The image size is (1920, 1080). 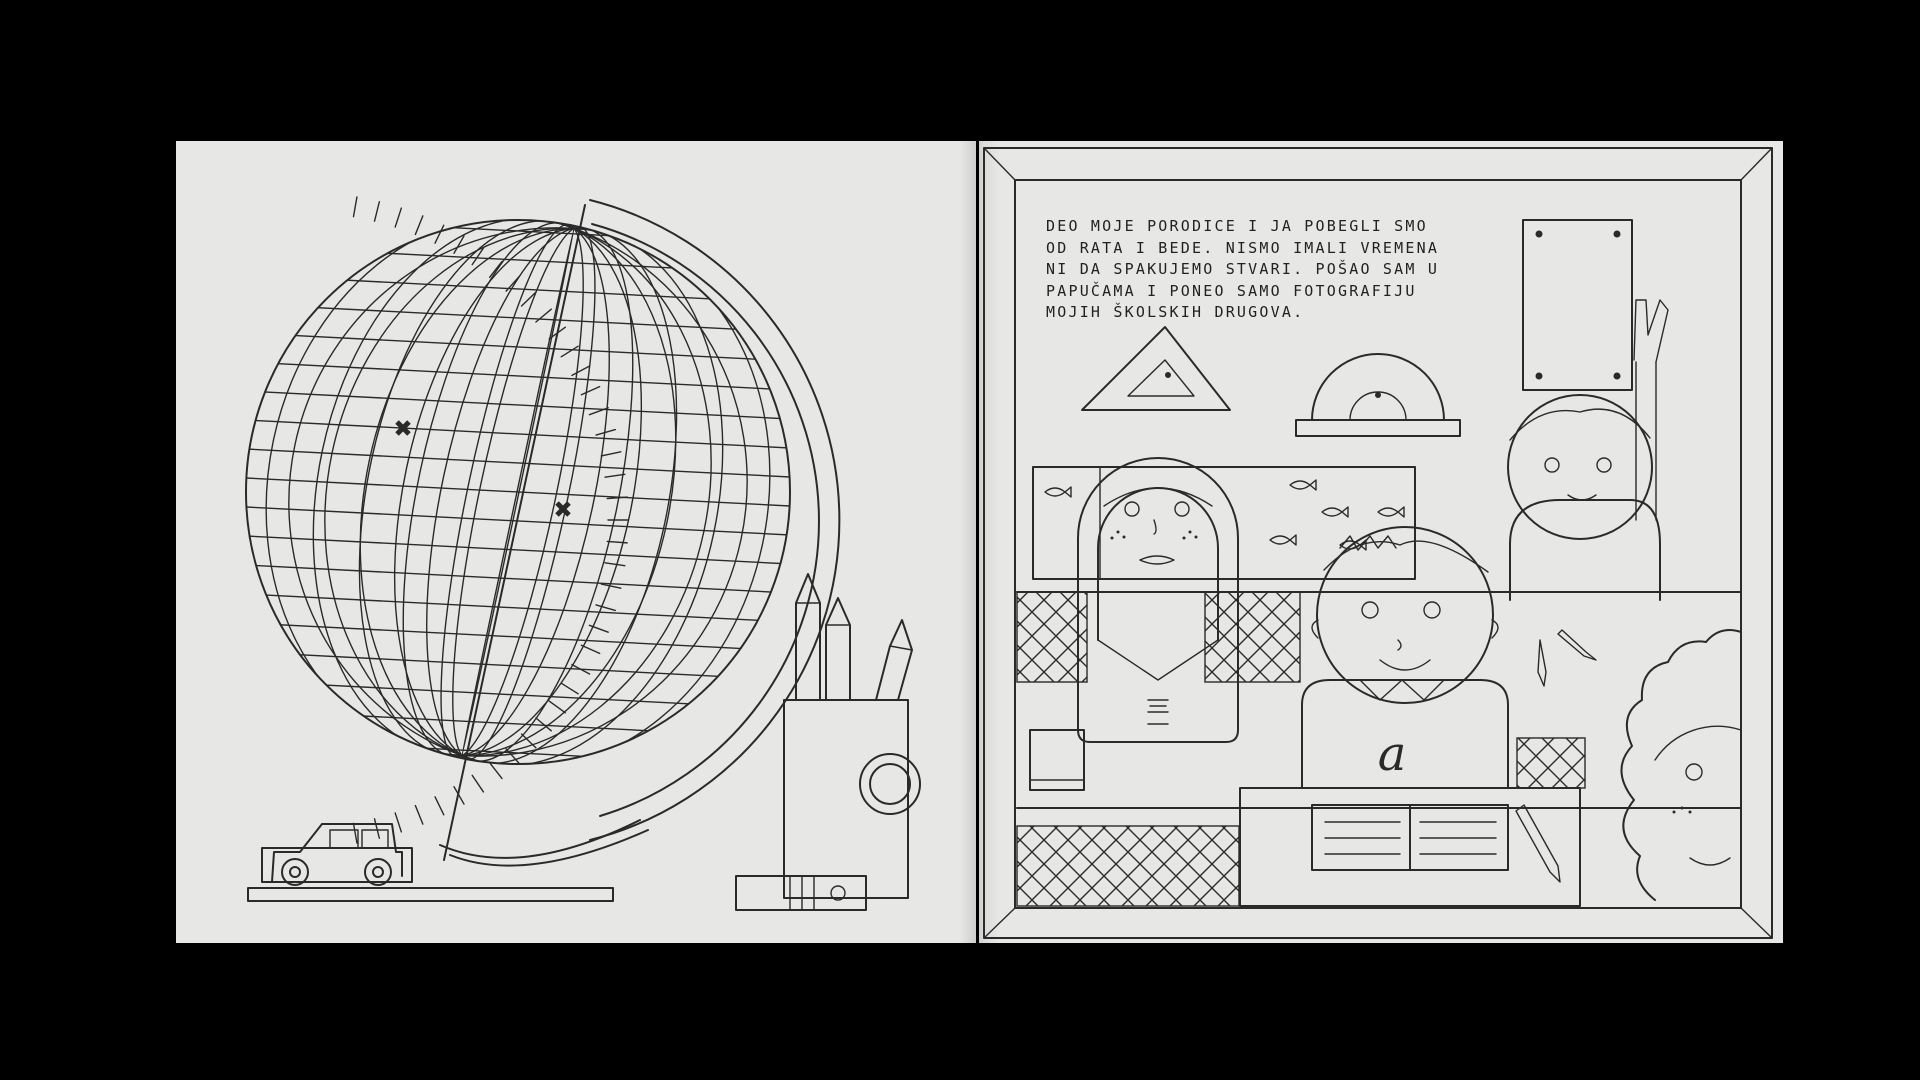 I want to click on boy-icon: a, so click(x=1405, y=657).